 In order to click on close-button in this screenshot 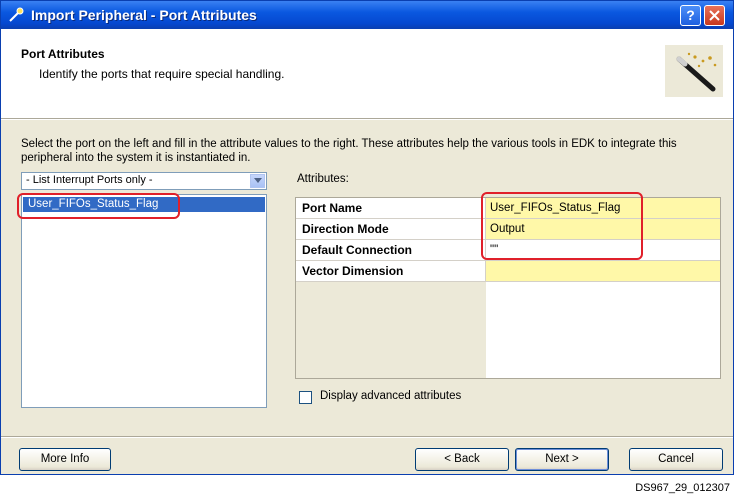, I will do `click(714, 15)`.